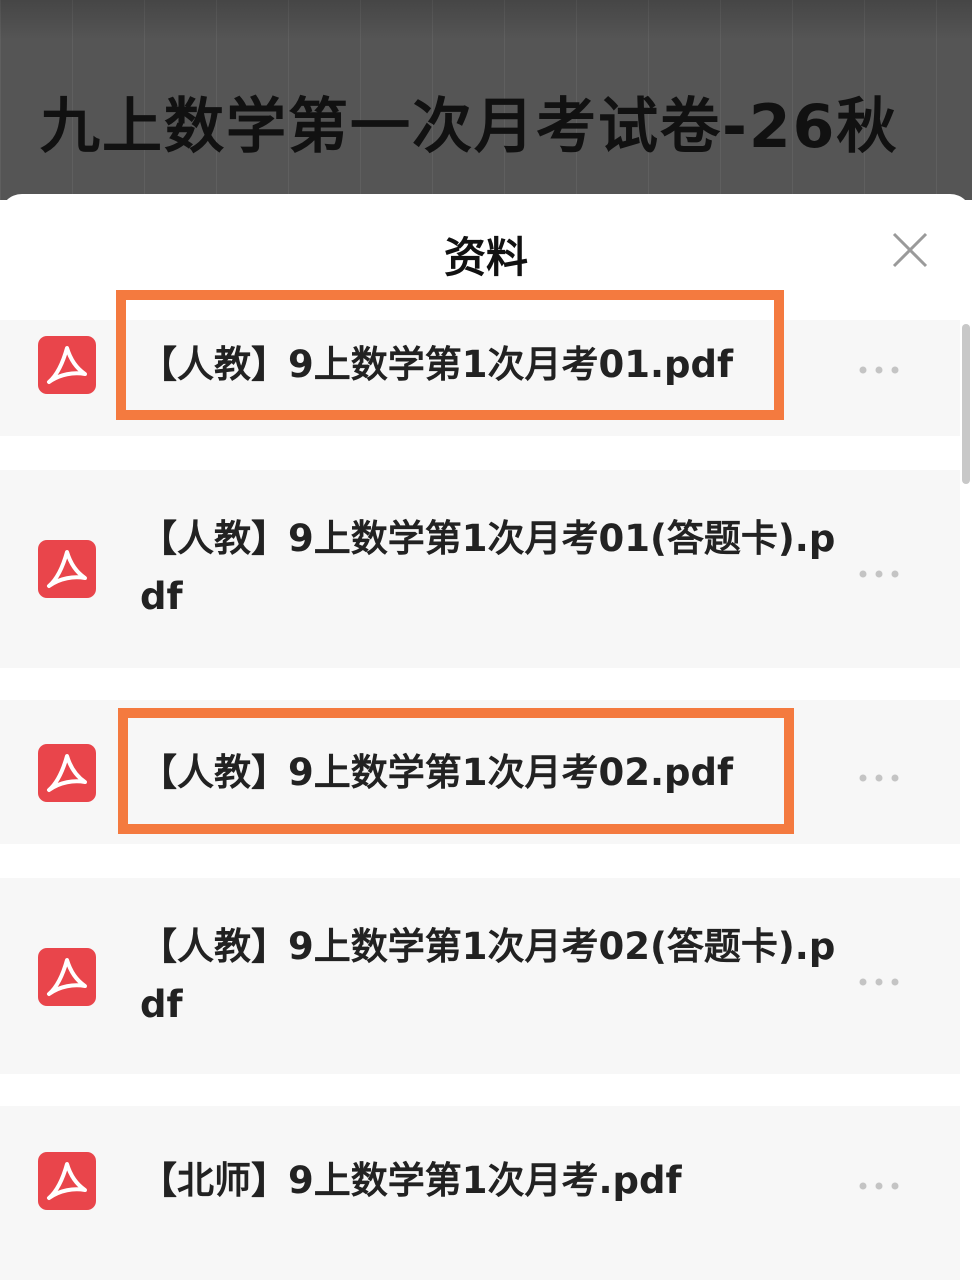 This screenshot has height=1280, width=972. Describe the element at coordinates (437, 772) in the screenshot. I see `file-name: 【人教】9上数学第1次月考02.pdf` at that location.